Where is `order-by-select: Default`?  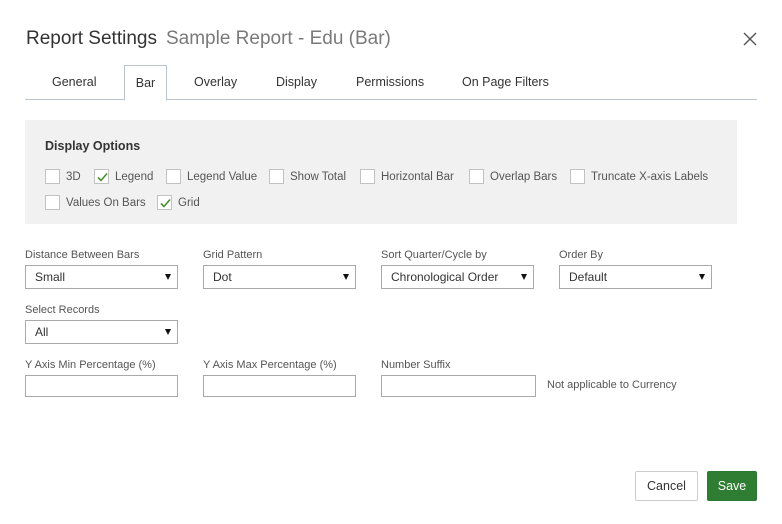 order-by-select: Default is located at coordinates (635, 277).